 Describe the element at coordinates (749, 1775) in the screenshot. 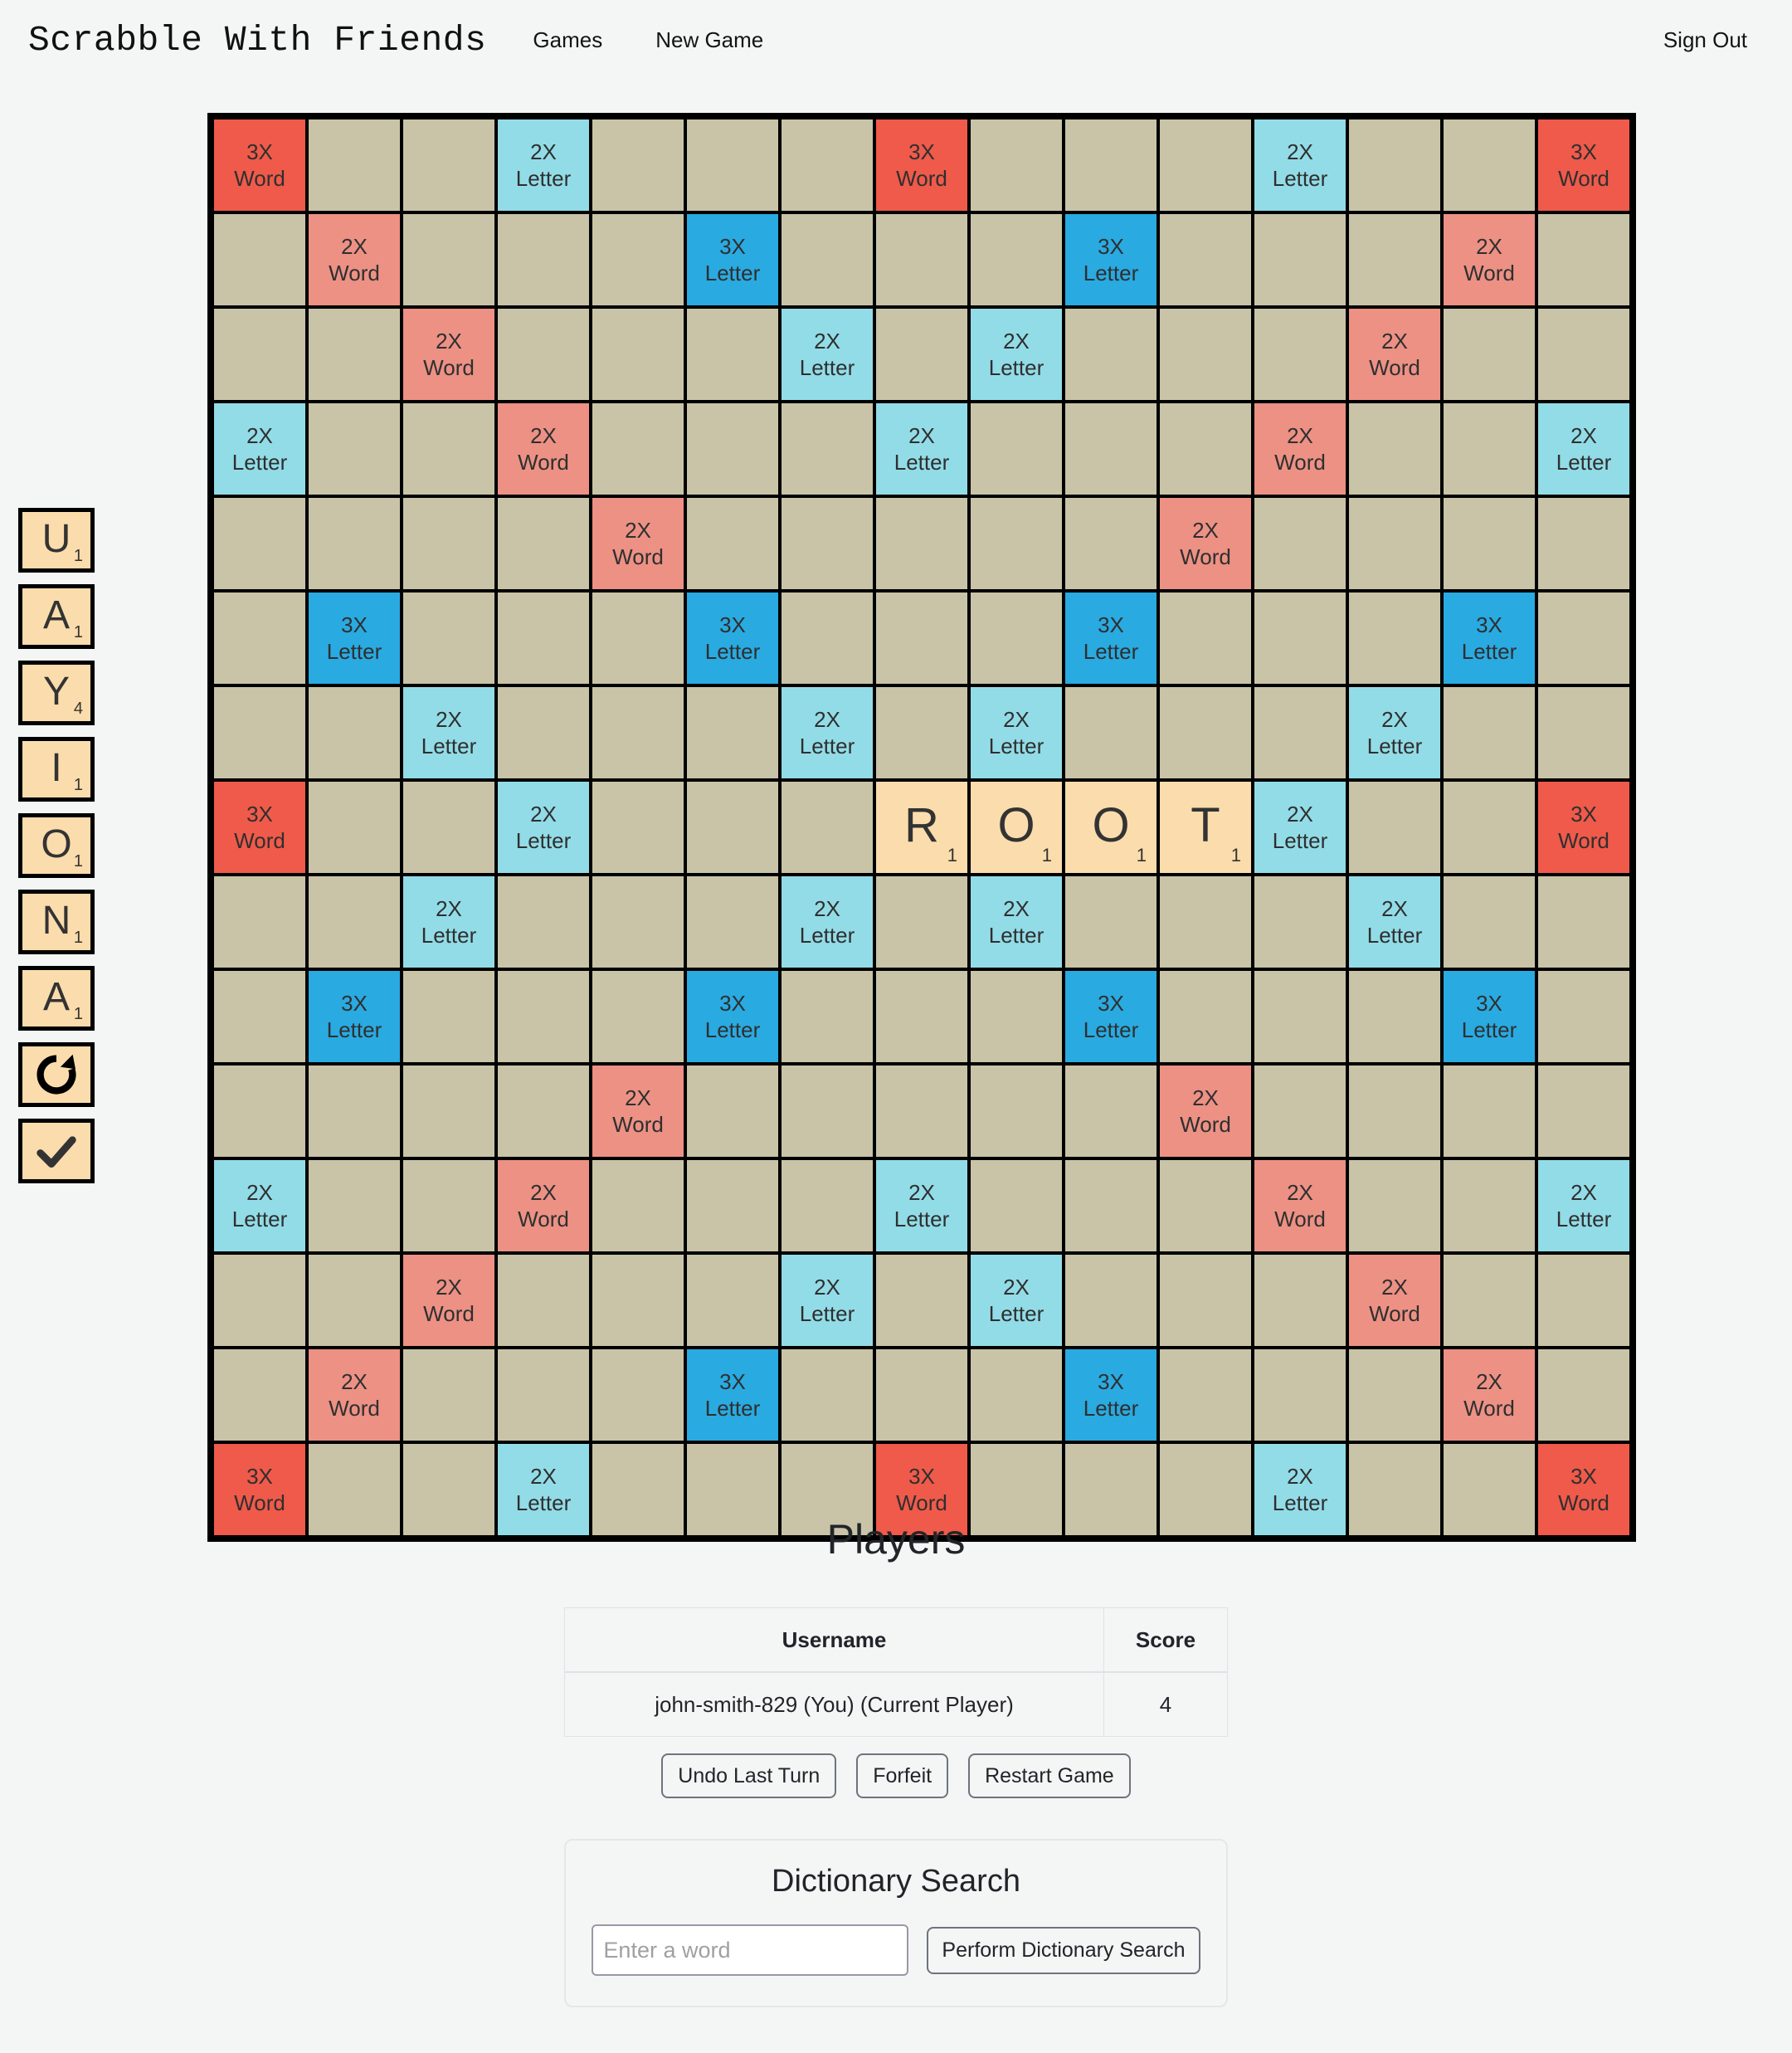

I see `undo-last-turn-button: Undo Last Turn` at that location.